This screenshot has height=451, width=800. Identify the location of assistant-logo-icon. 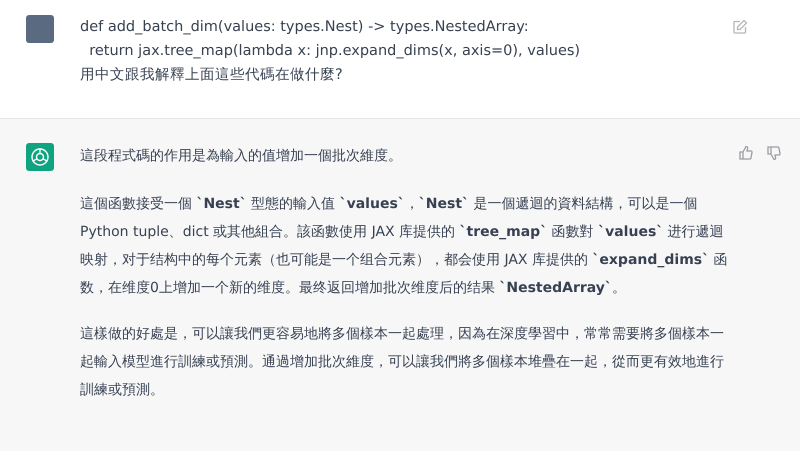
(40, 157).